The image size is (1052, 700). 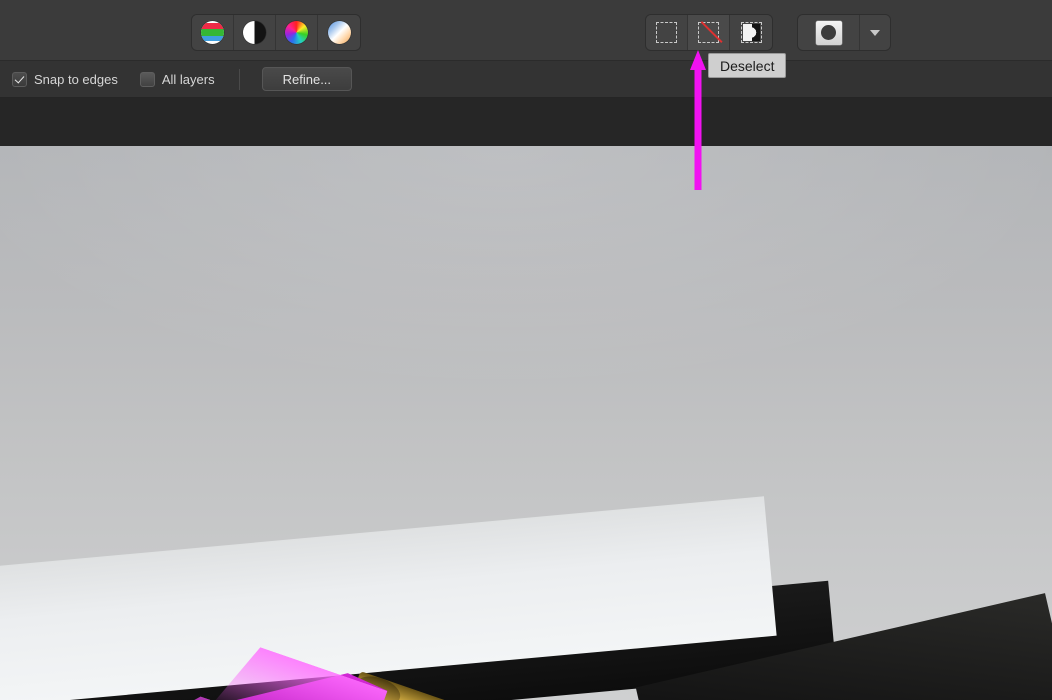 I want to click on selection-tool-group, so click(x=709, y=32).